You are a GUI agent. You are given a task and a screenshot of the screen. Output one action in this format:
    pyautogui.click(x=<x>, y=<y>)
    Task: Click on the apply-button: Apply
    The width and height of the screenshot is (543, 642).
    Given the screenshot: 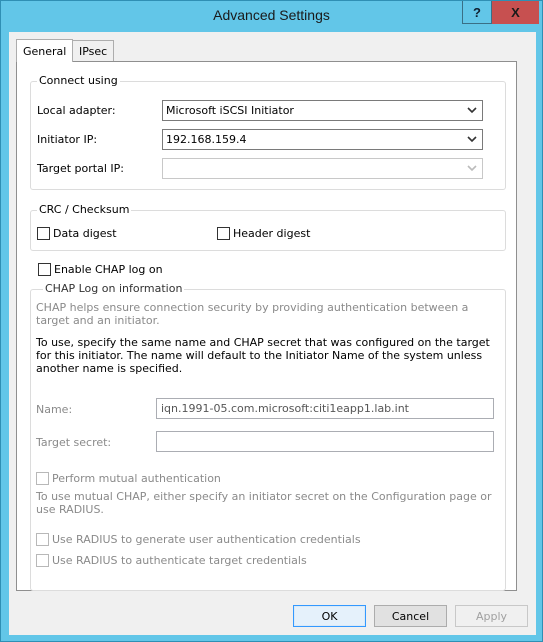 What is the action you would take?
    pyautogui.click(x=491, y=616)
    